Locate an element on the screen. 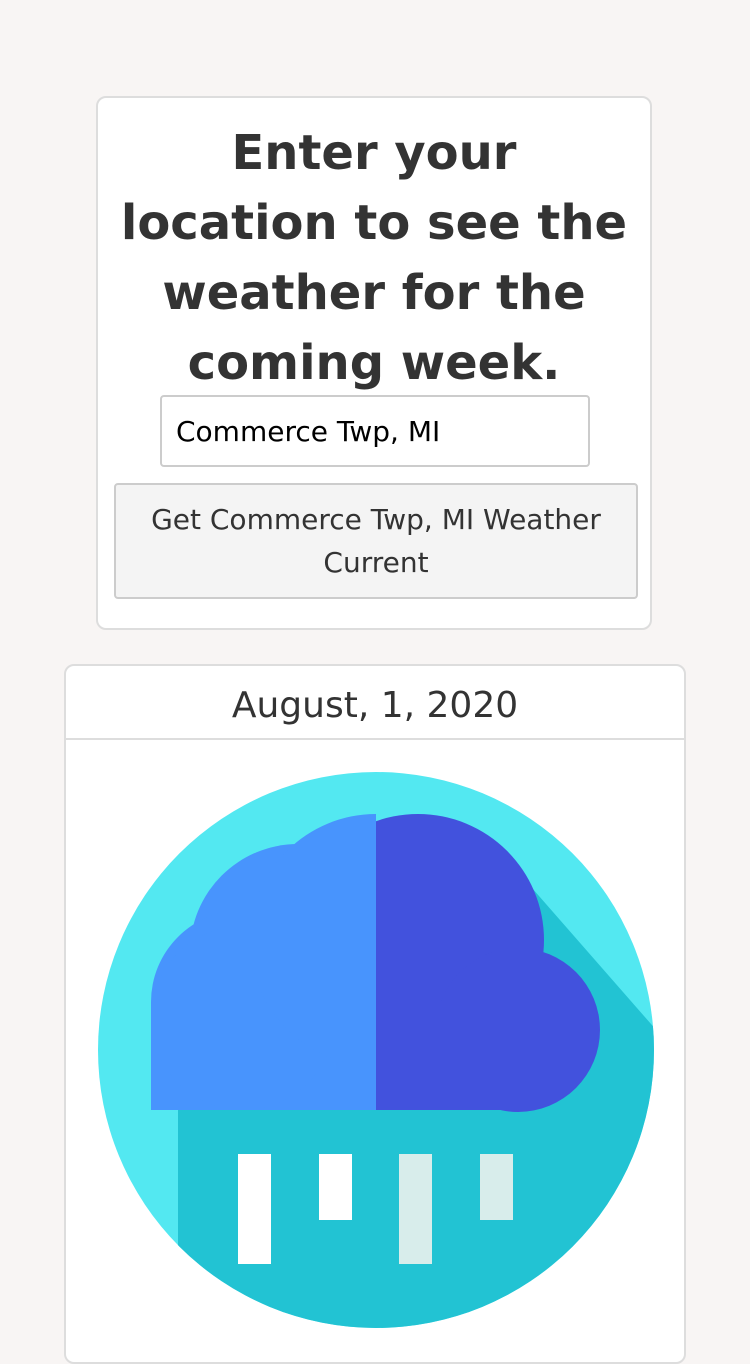  get-weather-button: Get Commerce Twp, MI Weather Current is located at coordinates (376, 541).